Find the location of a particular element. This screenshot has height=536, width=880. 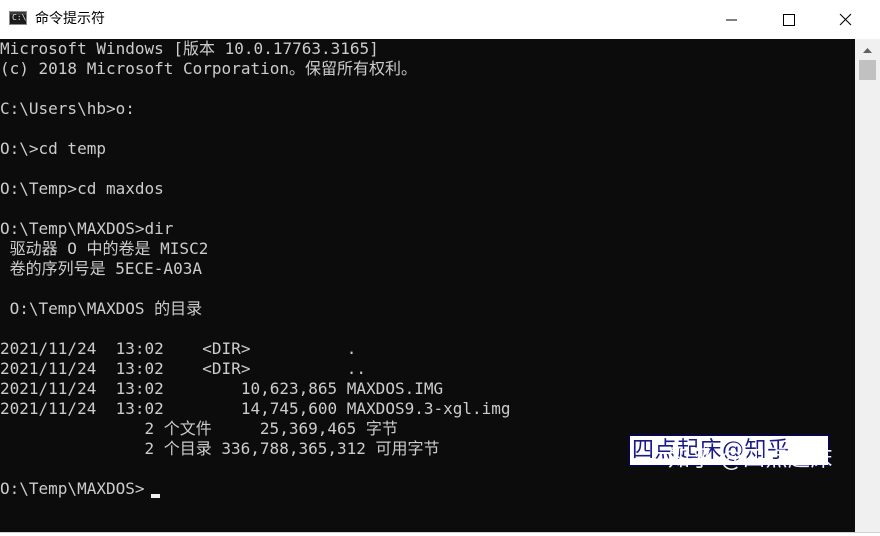

minimize-icon is located at coordinates (731, 20).